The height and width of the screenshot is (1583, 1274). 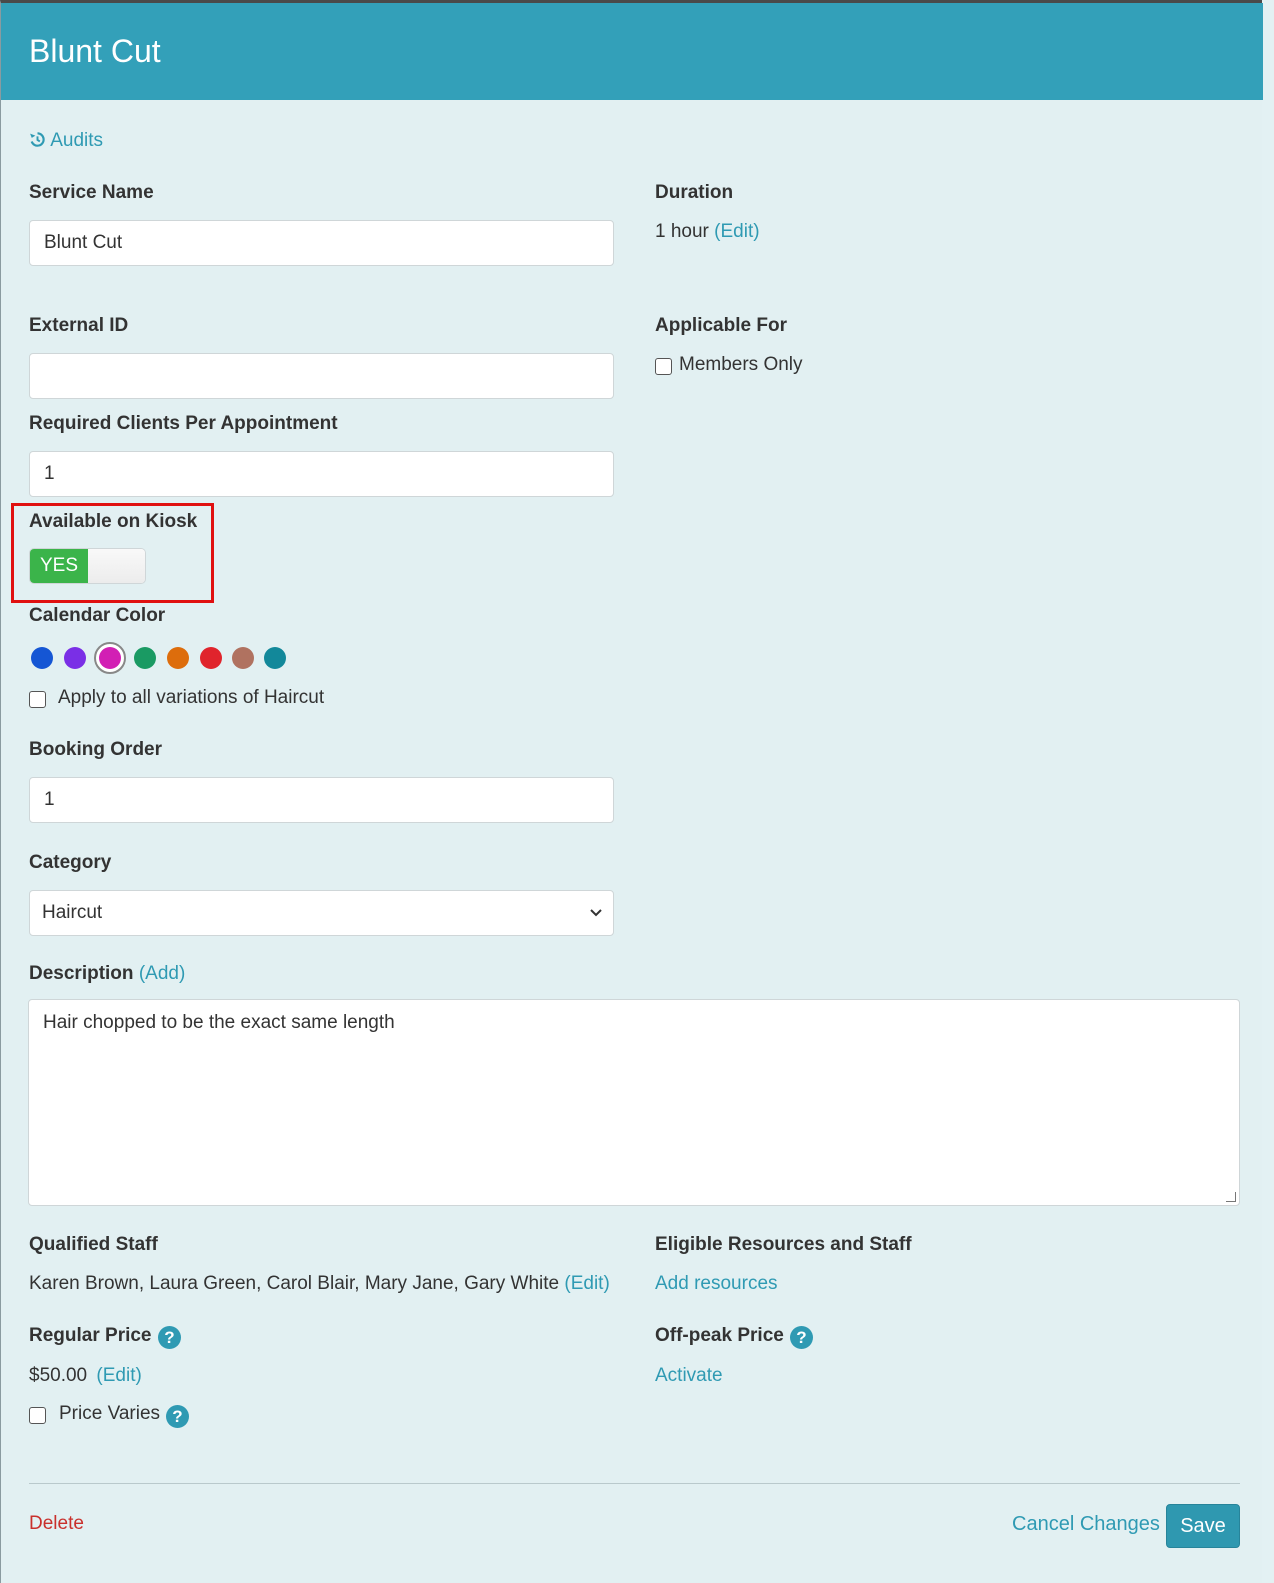 What do you see at coordinates (219, 1022) in the screenshot?
I see `description-text: Hair chopped to be the exact same length` at bounding box center [219, 1022].